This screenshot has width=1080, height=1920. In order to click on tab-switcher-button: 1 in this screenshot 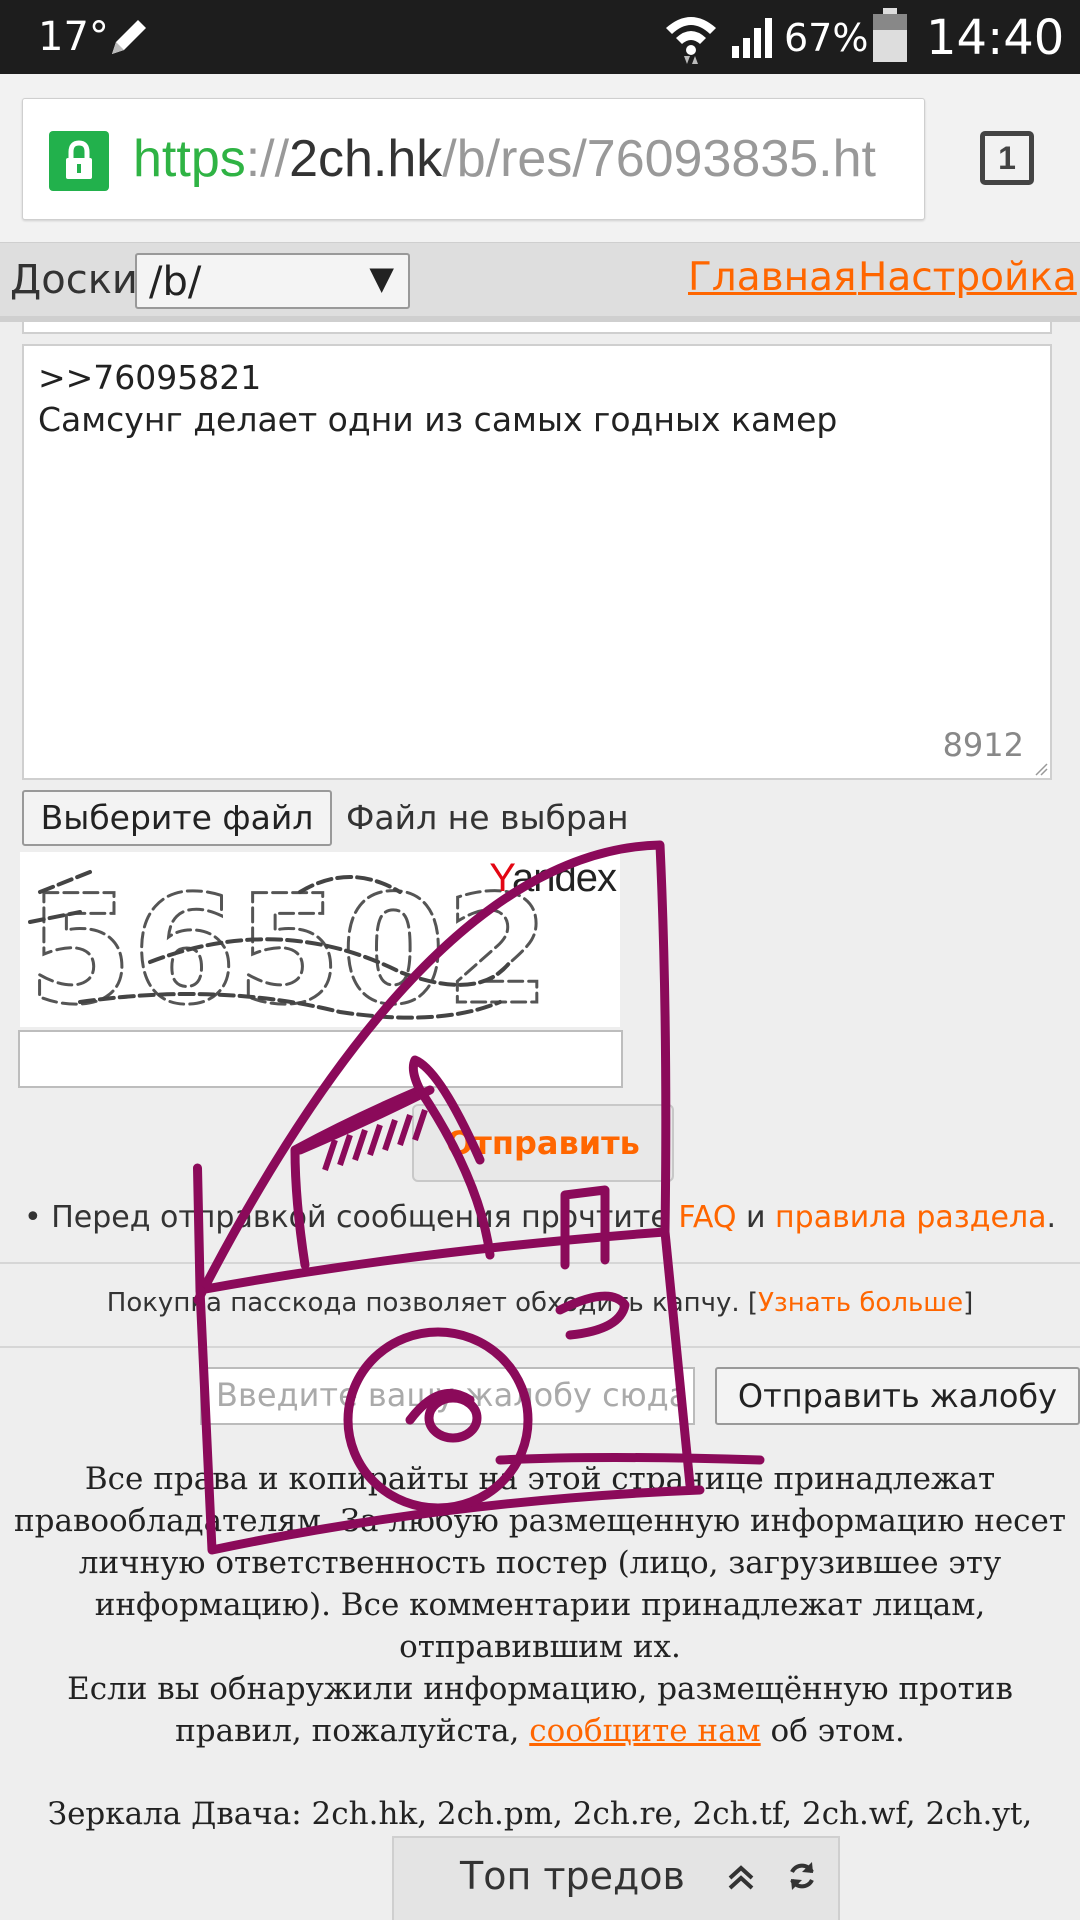, I will do `click(1007, 158)`.